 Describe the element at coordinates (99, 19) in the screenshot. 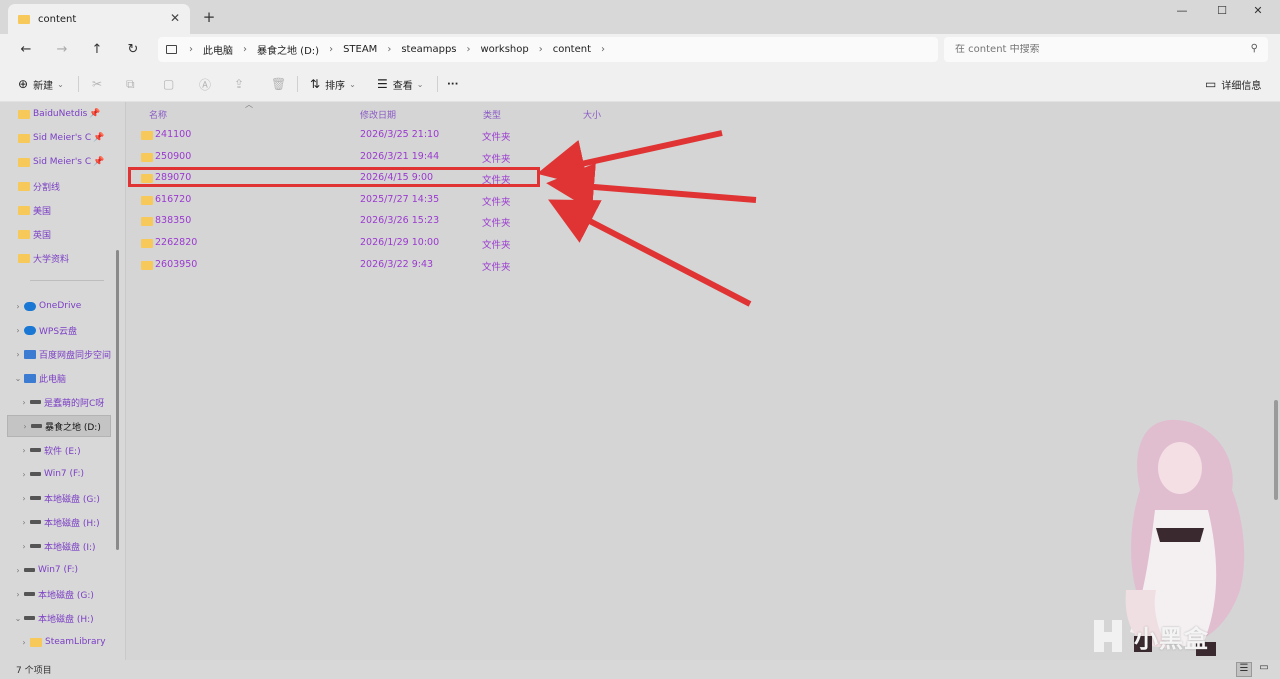

I see `tab-content: content ✕` at that location.